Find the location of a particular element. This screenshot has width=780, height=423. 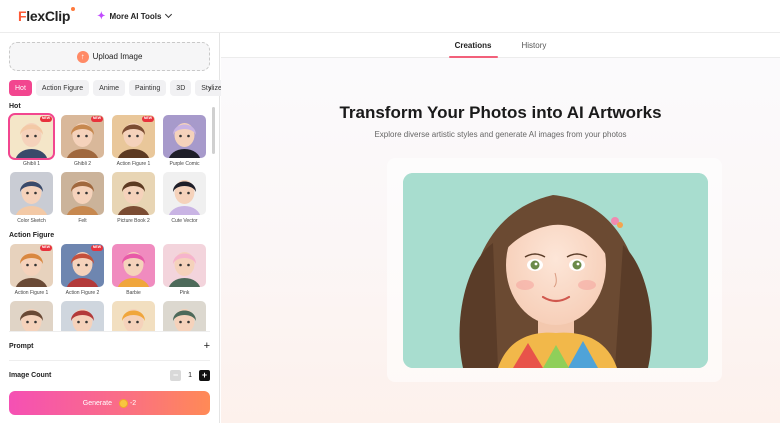

style-card: NEW Ghibli 2 is located at coordinates (82, 141).